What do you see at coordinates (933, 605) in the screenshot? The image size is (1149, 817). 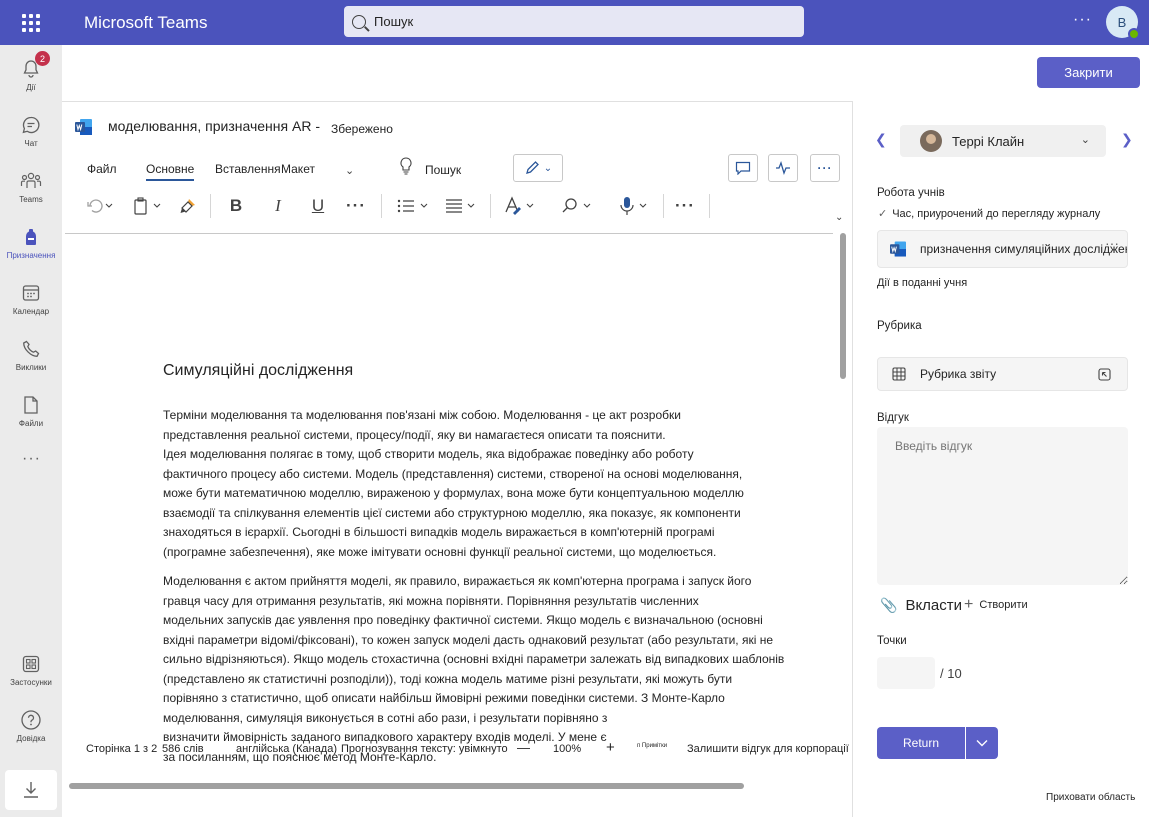 I see `attach-button: Вкласти` at bounding box center [933, 605].